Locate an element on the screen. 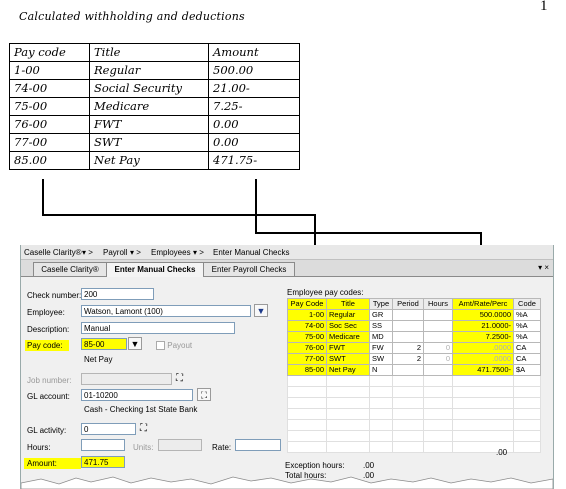 This screenshot has width=566, height=489. hours-field is located at coordinates (103, 445).